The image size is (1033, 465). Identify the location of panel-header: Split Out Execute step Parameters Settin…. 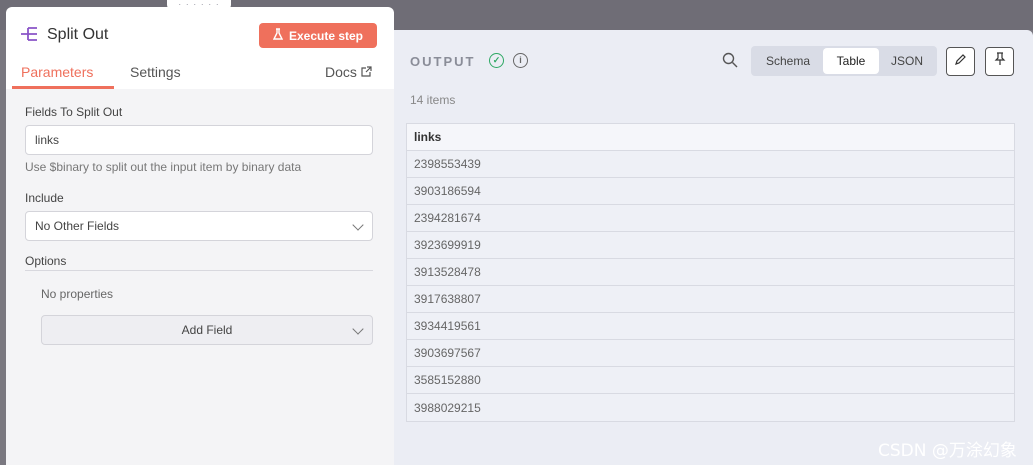
(200, 48).